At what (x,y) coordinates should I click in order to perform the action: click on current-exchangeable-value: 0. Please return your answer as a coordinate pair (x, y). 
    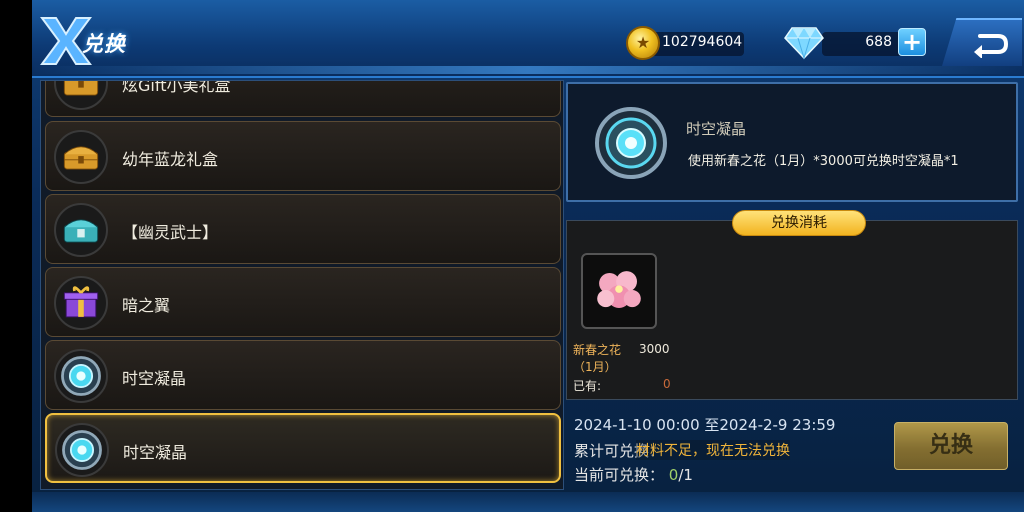
    Looking at the image, I should click on (673, 475).